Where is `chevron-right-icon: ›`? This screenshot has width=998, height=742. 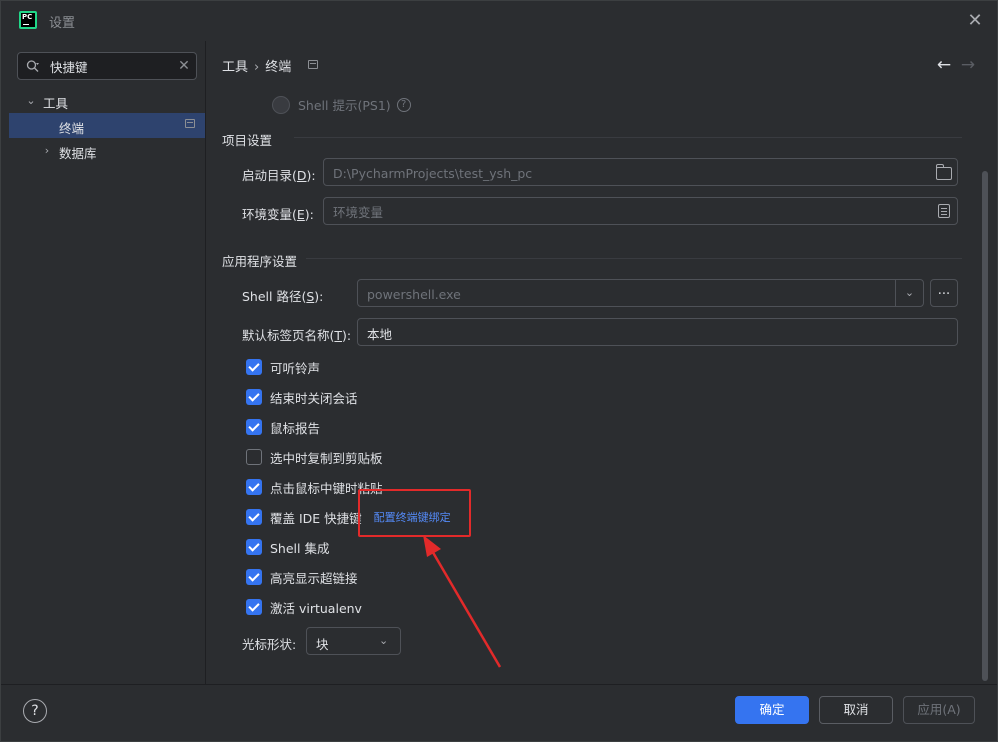
chevron-right-icon: › is located at coordinates (47, 151).